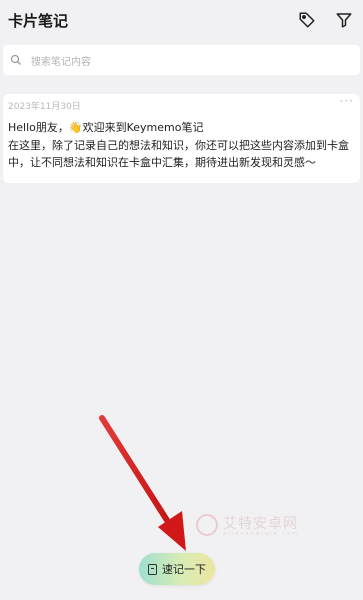 The height and width of the screenshot is (600, 363). I want to click on app-header: 卡片笔记, so click(181, 21).